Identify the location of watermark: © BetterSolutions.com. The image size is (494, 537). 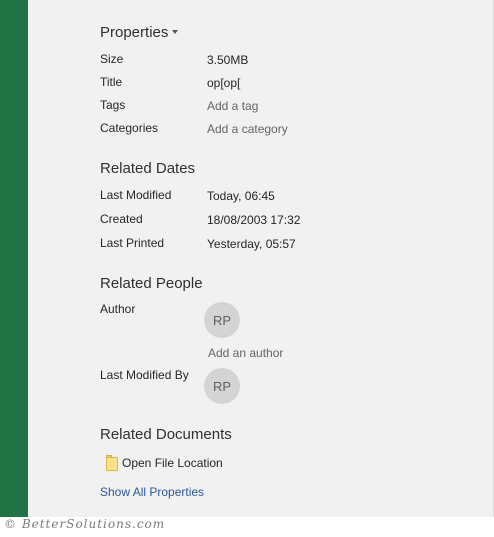
(85, 524).